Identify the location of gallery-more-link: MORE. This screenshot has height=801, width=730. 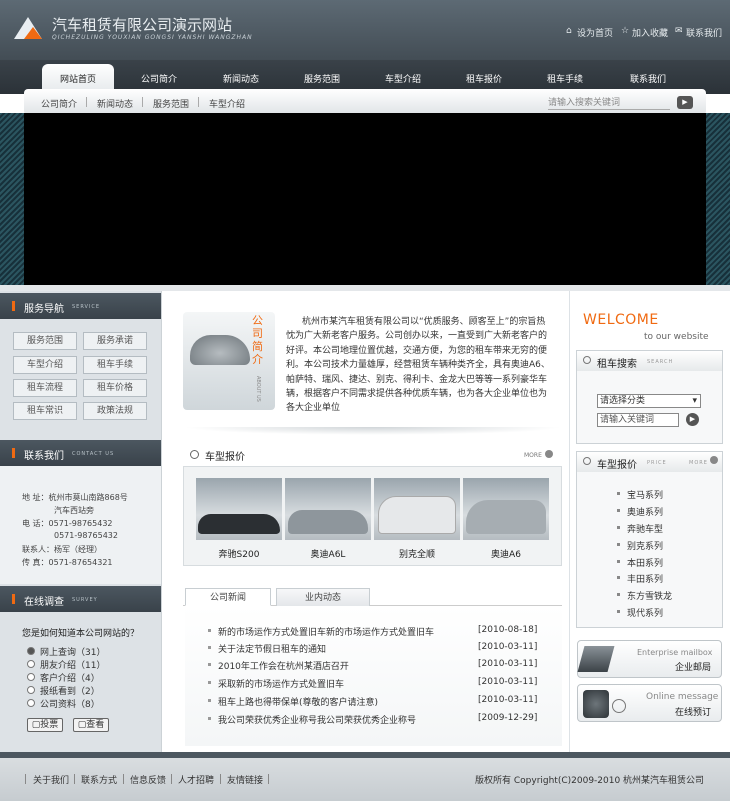
(533, 455).